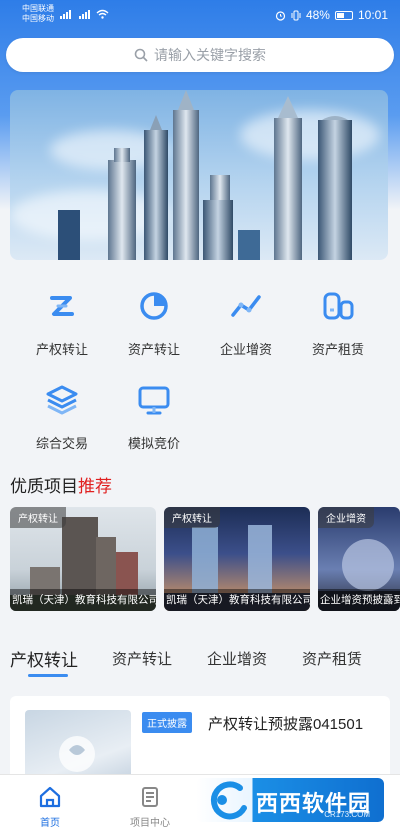  I want to click on battery-icon, so click(343, 15).